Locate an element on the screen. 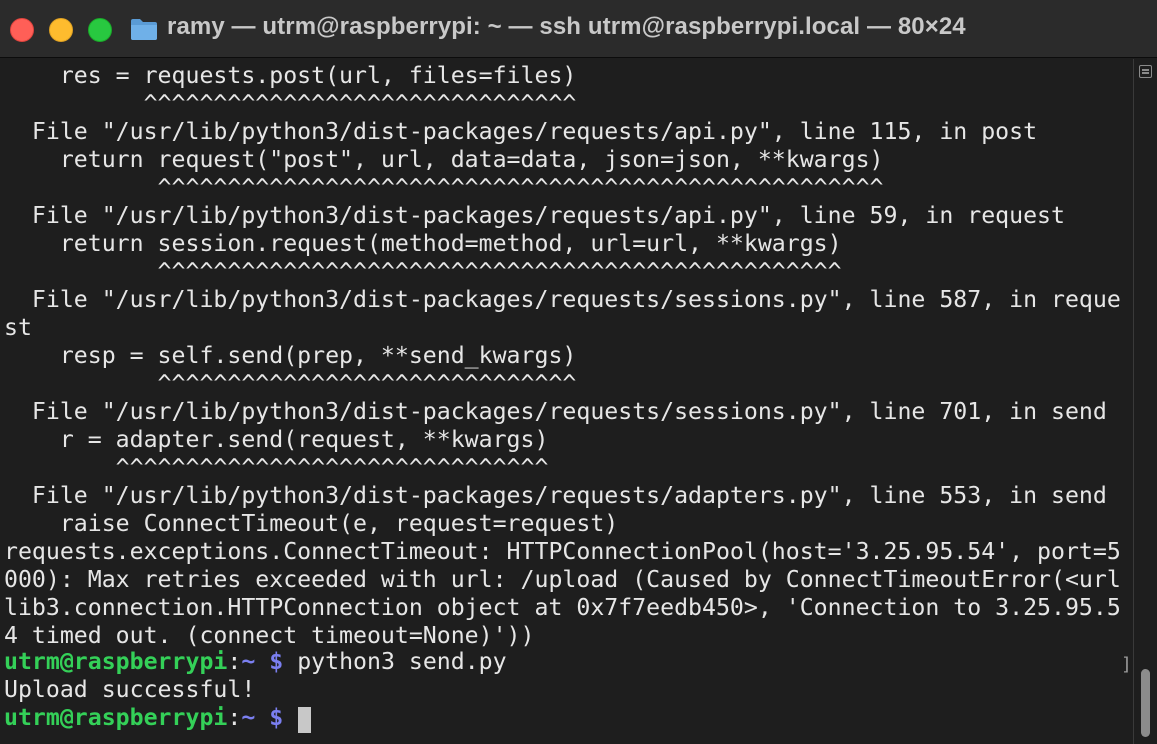  output-line: 4 timed out. (connect timeout=None)')) is located at coordinates (269, 635).